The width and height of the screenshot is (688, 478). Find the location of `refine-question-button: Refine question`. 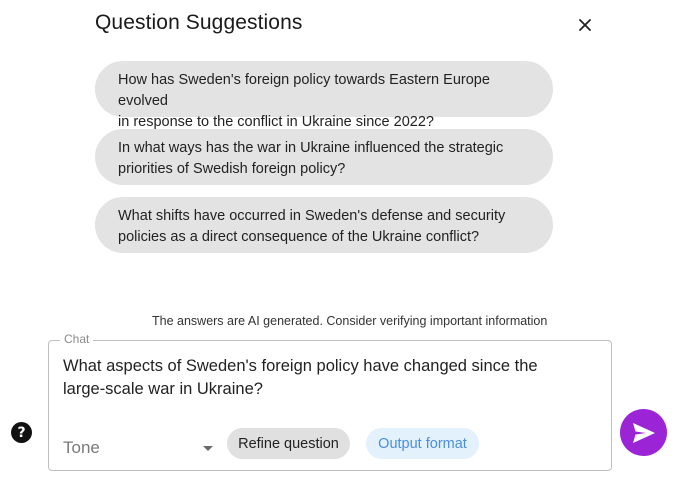

refine-question-button: Refine question is located at coordinates (288, 443).